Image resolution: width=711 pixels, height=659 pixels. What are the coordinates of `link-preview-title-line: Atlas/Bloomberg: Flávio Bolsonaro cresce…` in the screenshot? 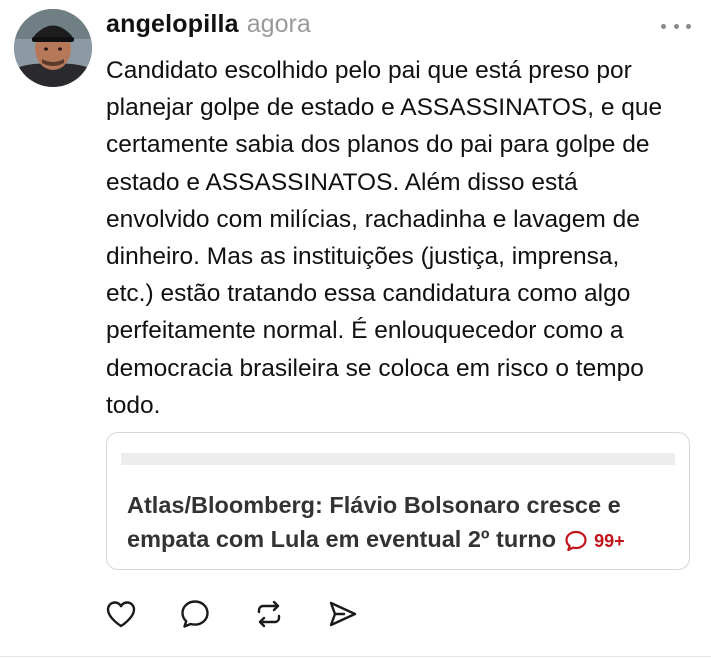 It's located at (374, 505).